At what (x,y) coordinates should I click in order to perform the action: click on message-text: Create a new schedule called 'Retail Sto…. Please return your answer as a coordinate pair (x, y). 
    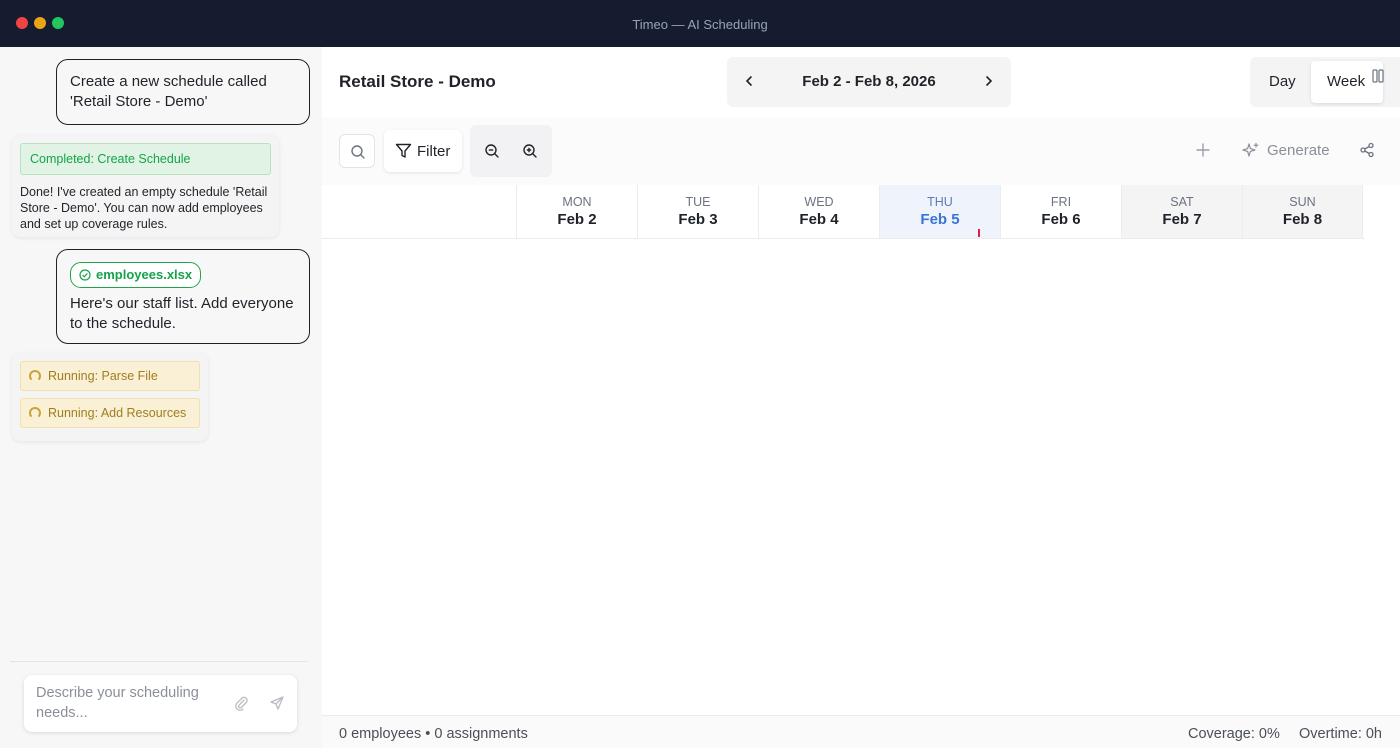
    Looking at the image, I should click on (168, 91).